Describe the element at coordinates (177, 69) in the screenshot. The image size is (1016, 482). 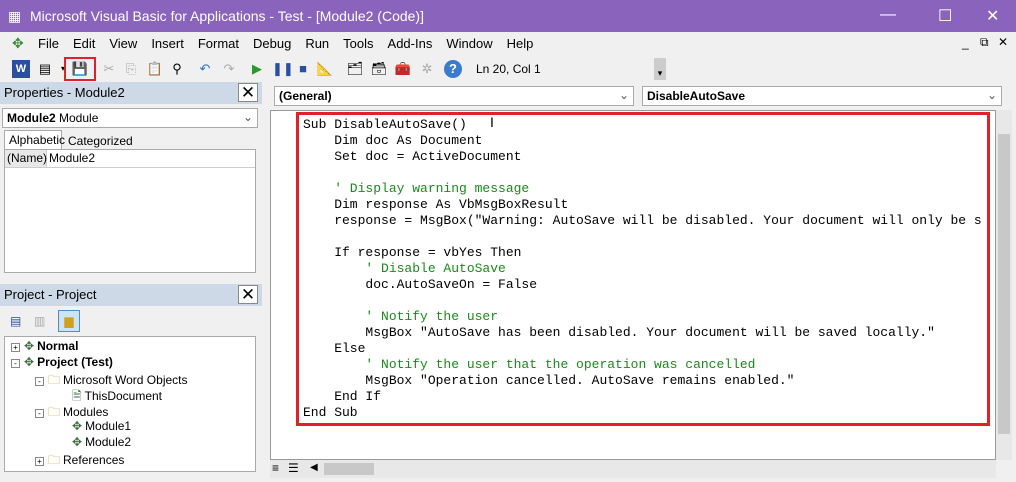
I see `find-icon: ⚲` at that location.